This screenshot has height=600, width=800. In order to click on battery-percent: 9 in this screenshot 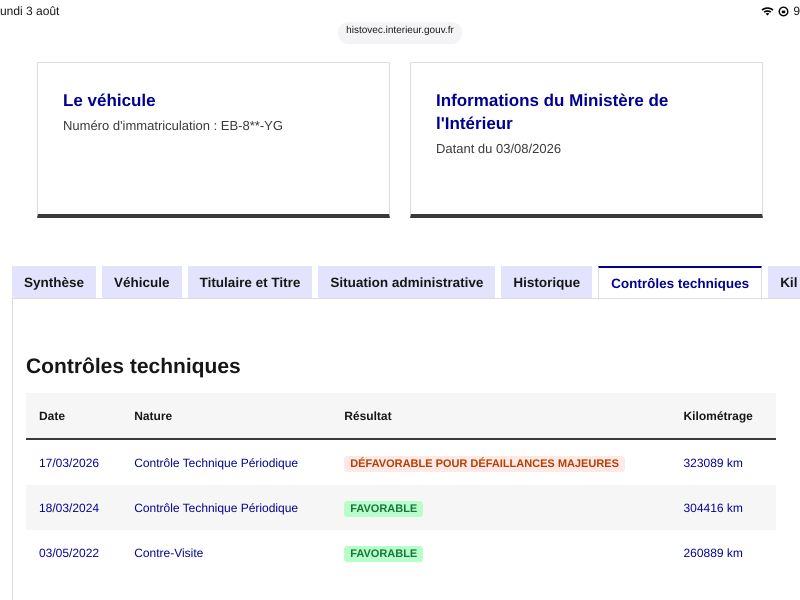, I will do `click(796, 11)`.